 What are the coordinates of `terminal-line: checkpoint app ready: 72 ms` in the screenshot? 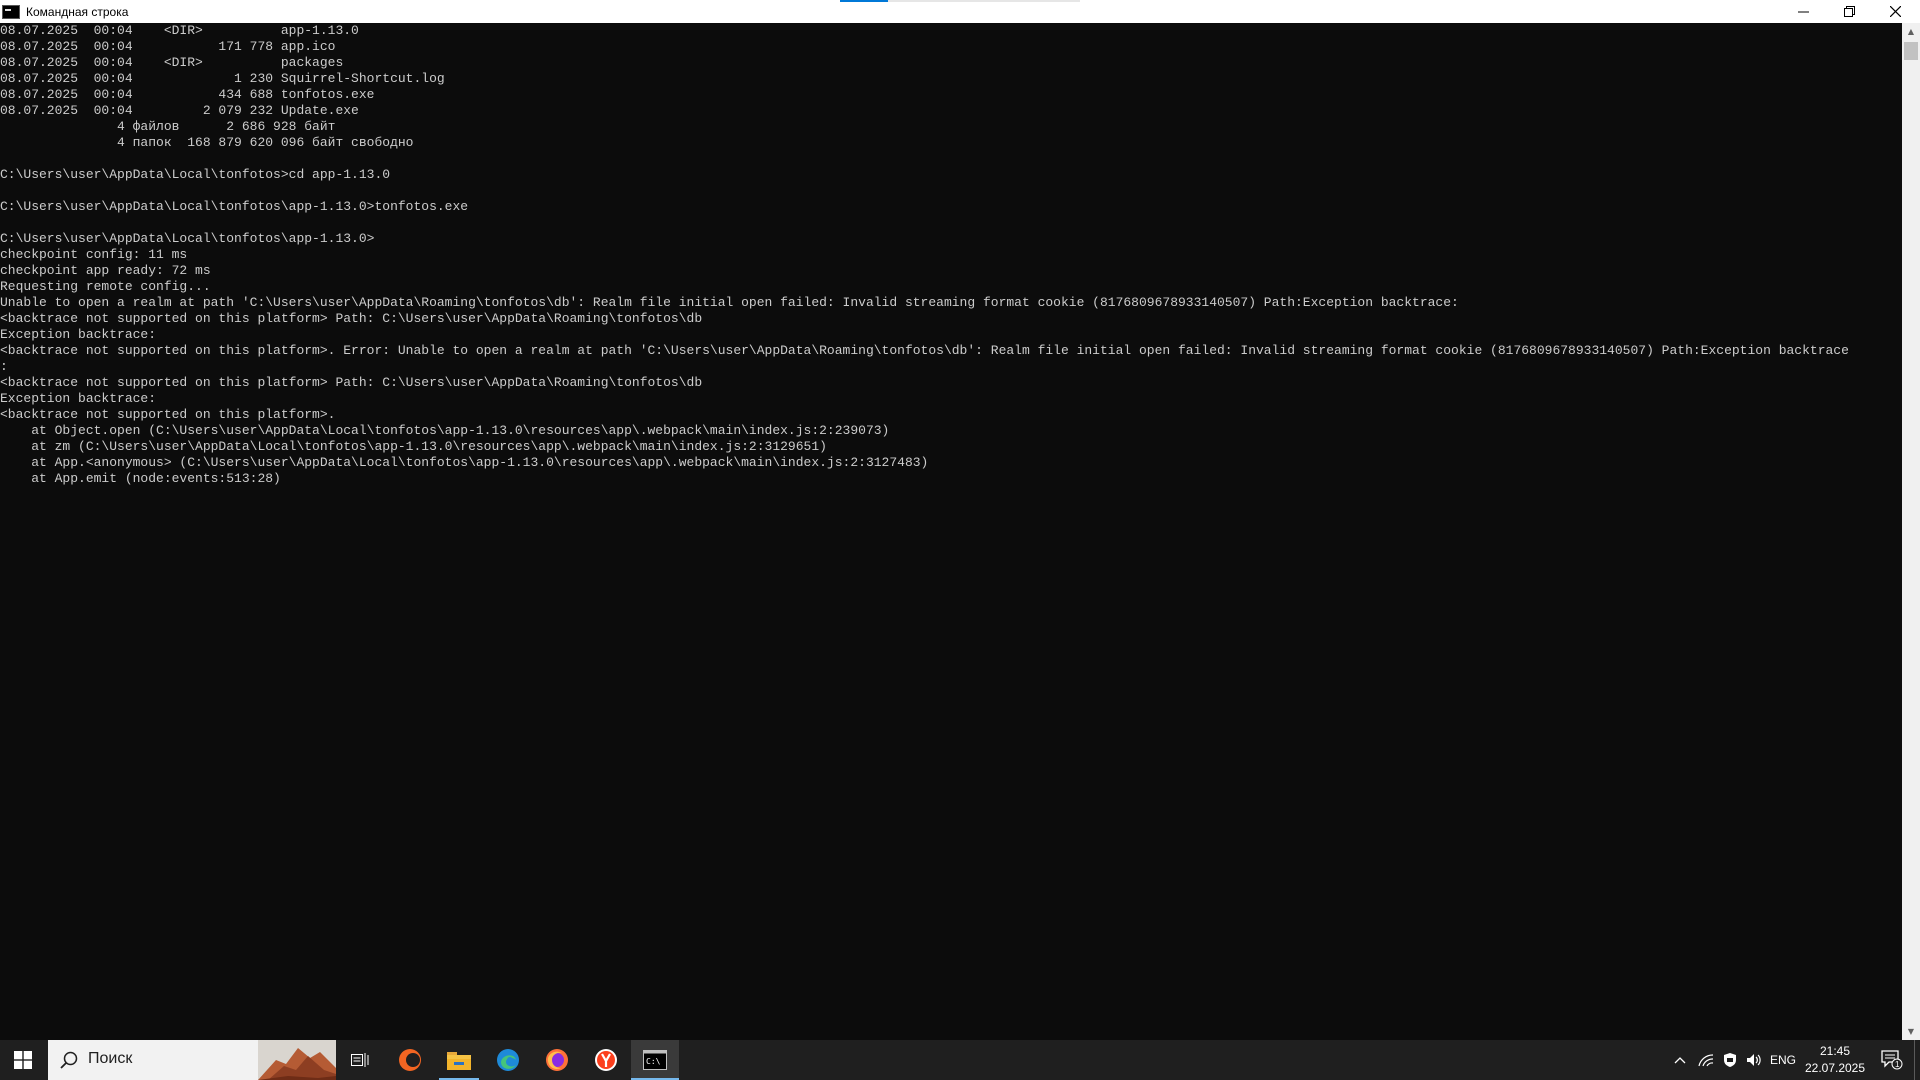 It's located at (105, 270).